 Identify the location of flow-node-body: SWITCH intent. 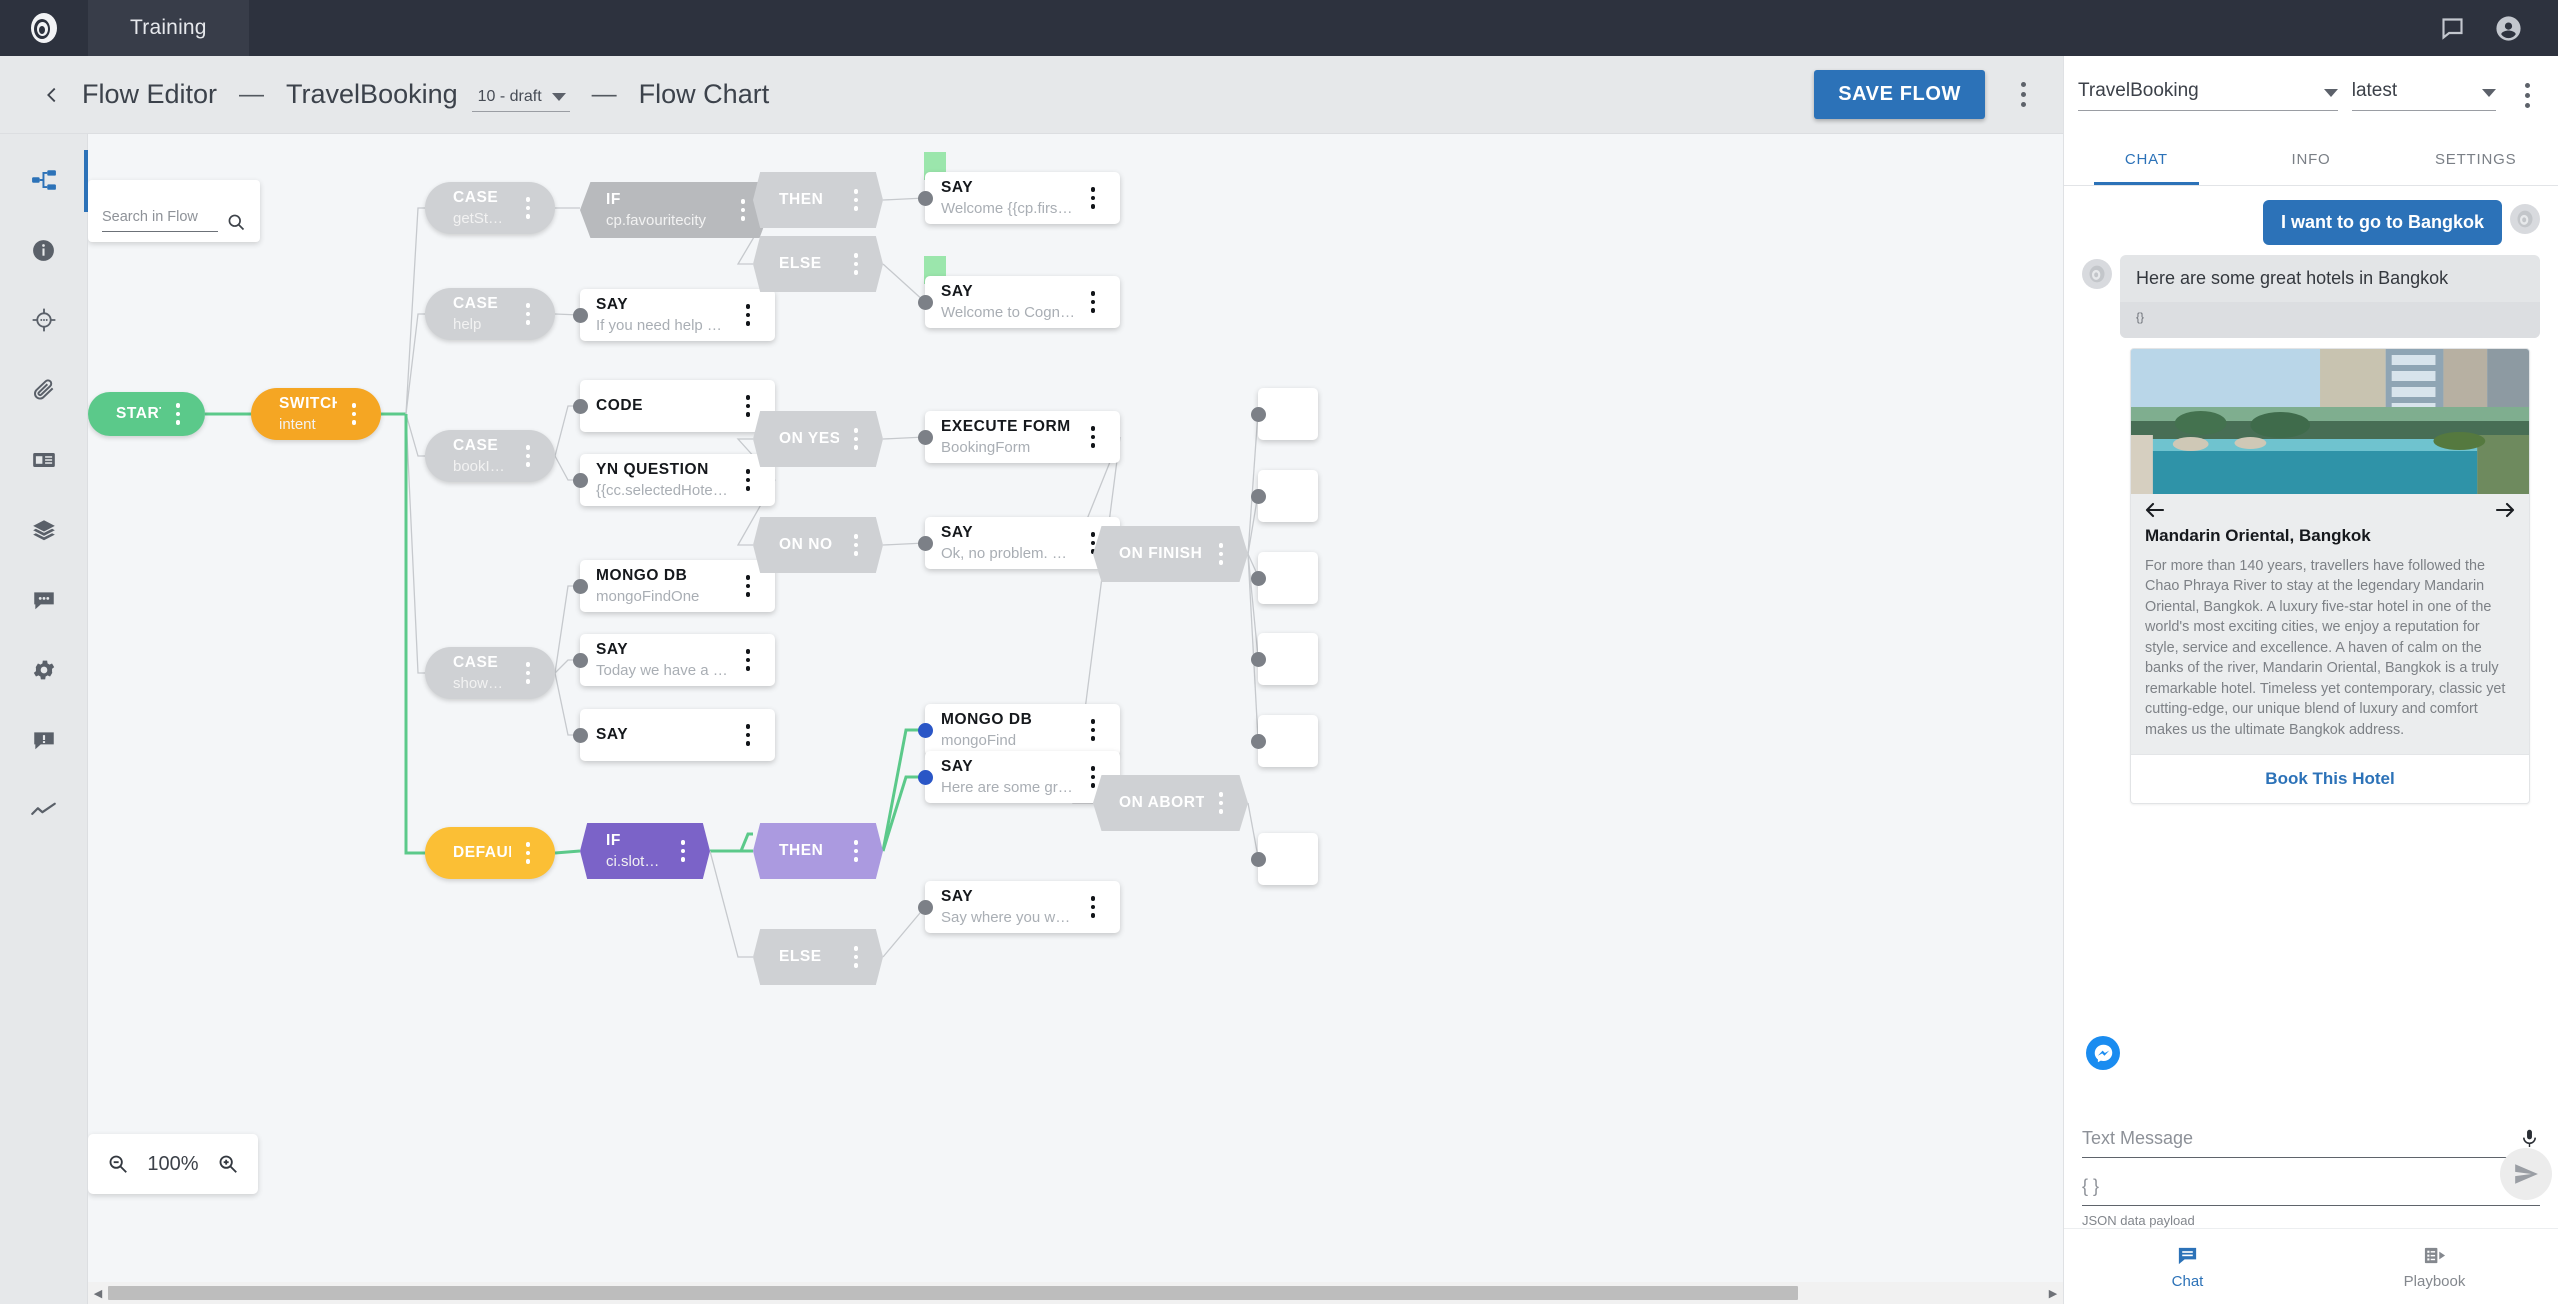
(316, 414).